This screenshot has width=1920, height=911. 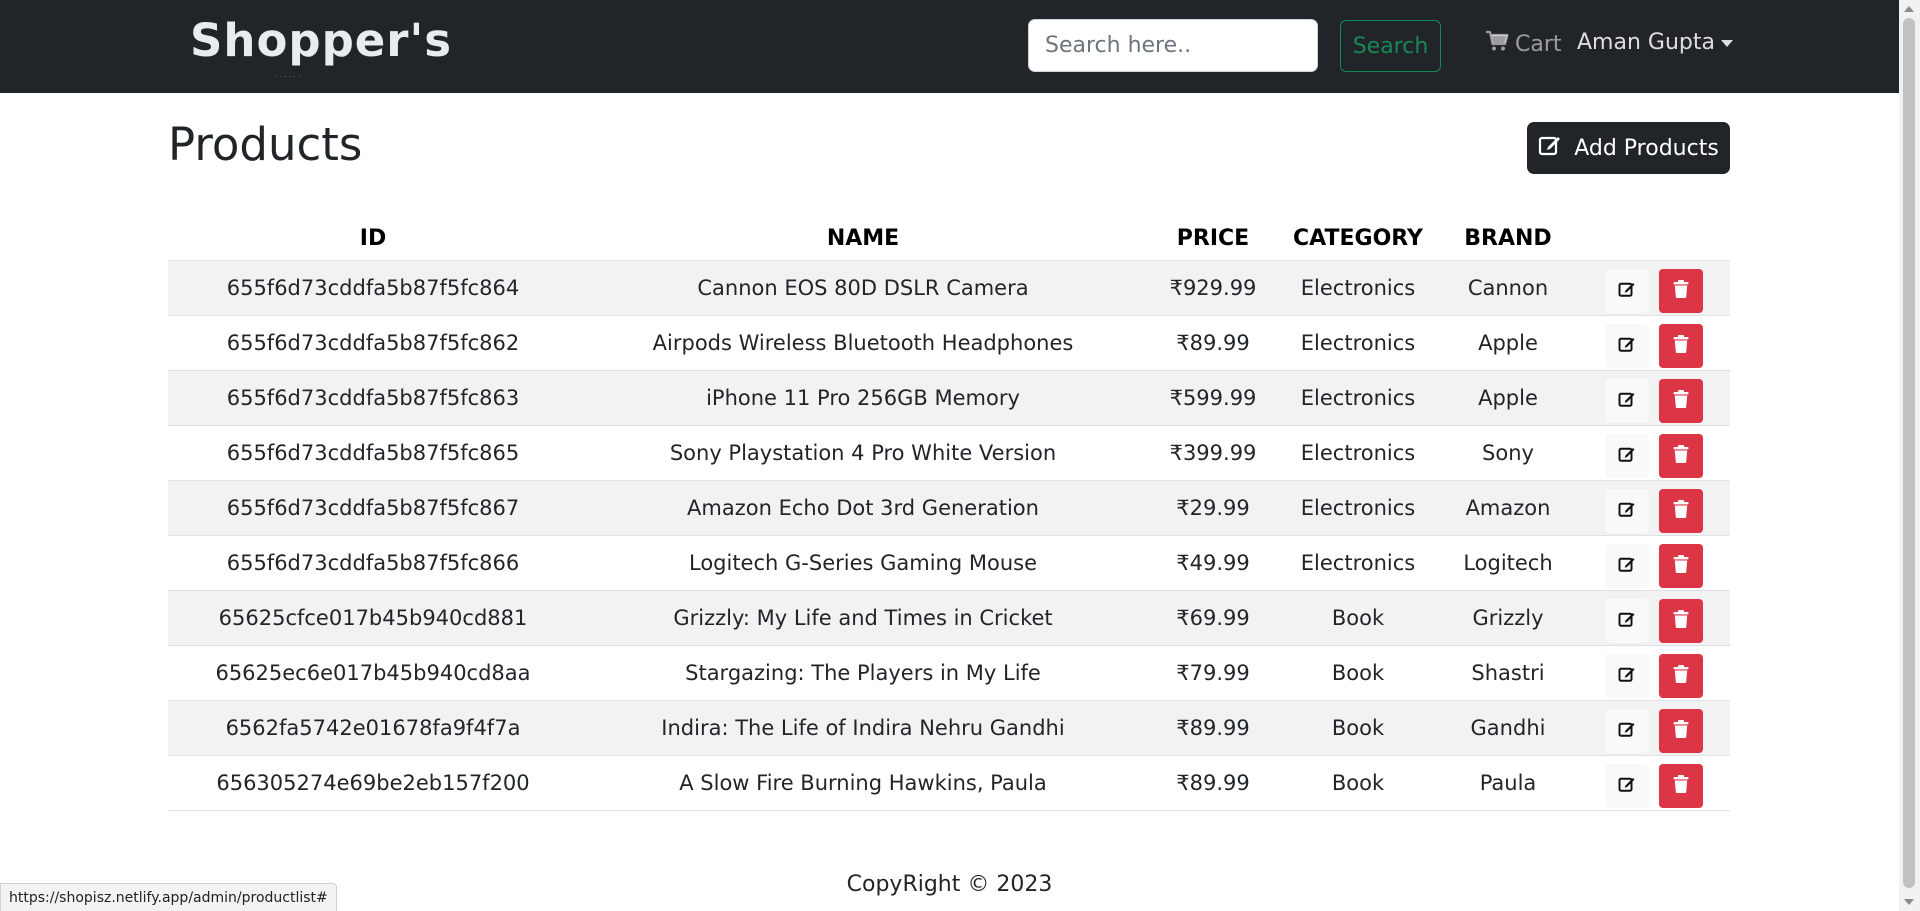 I want to click on cell-name: Indira: The Life of Indira Nehru Gandhi, so click(x=863, y=728).